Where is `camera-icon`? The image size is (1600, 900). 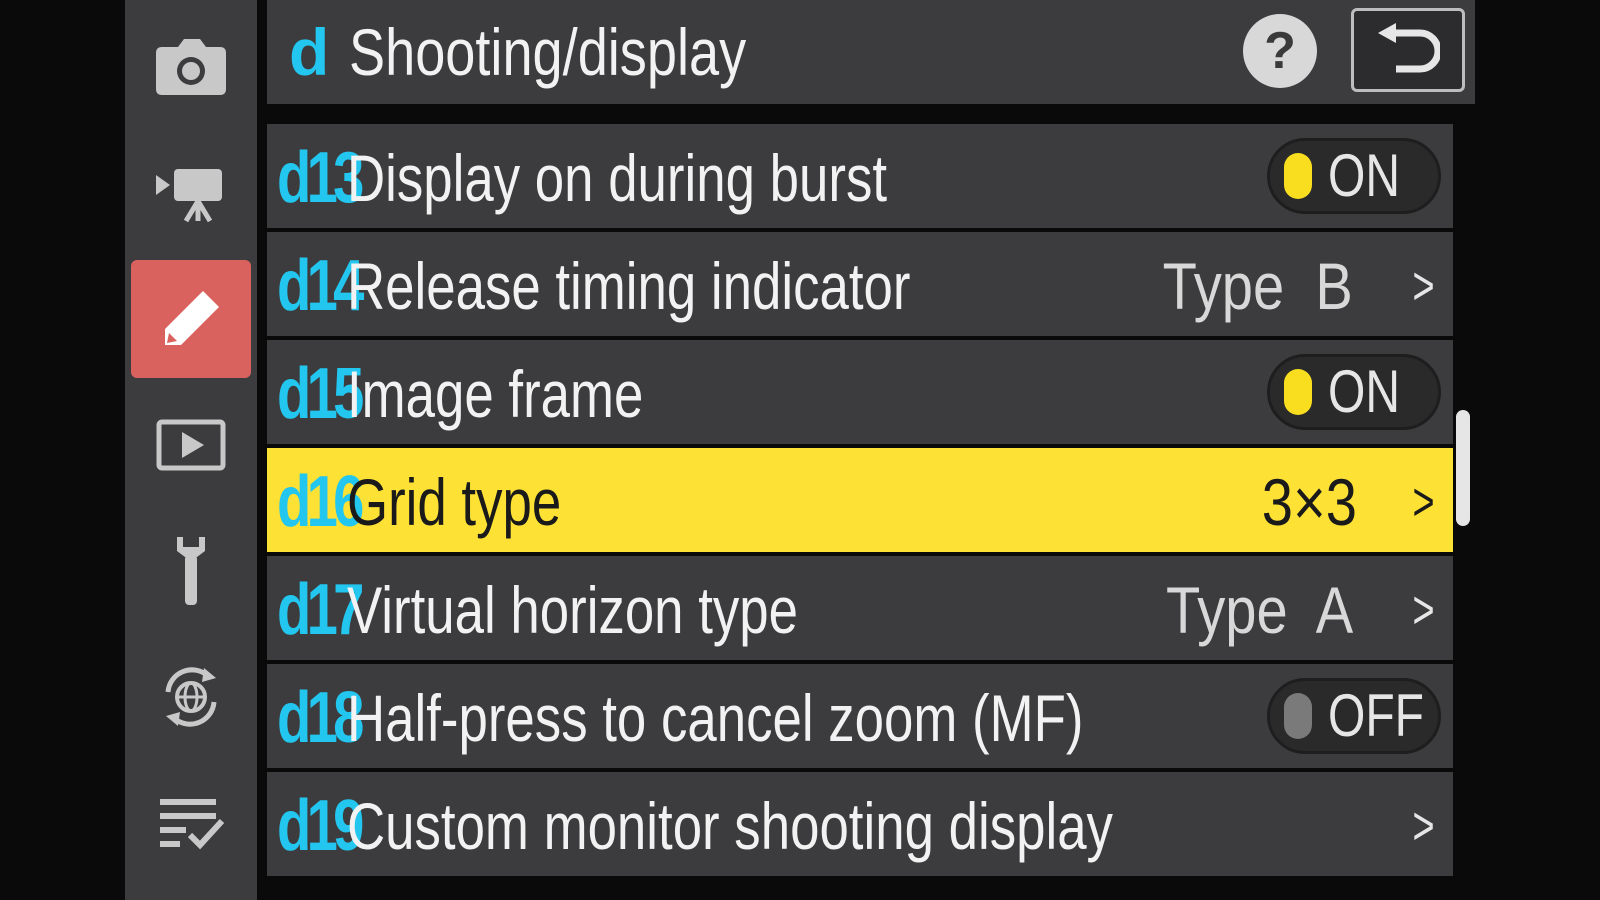
camera-icon is located at coordinates (191, 67).